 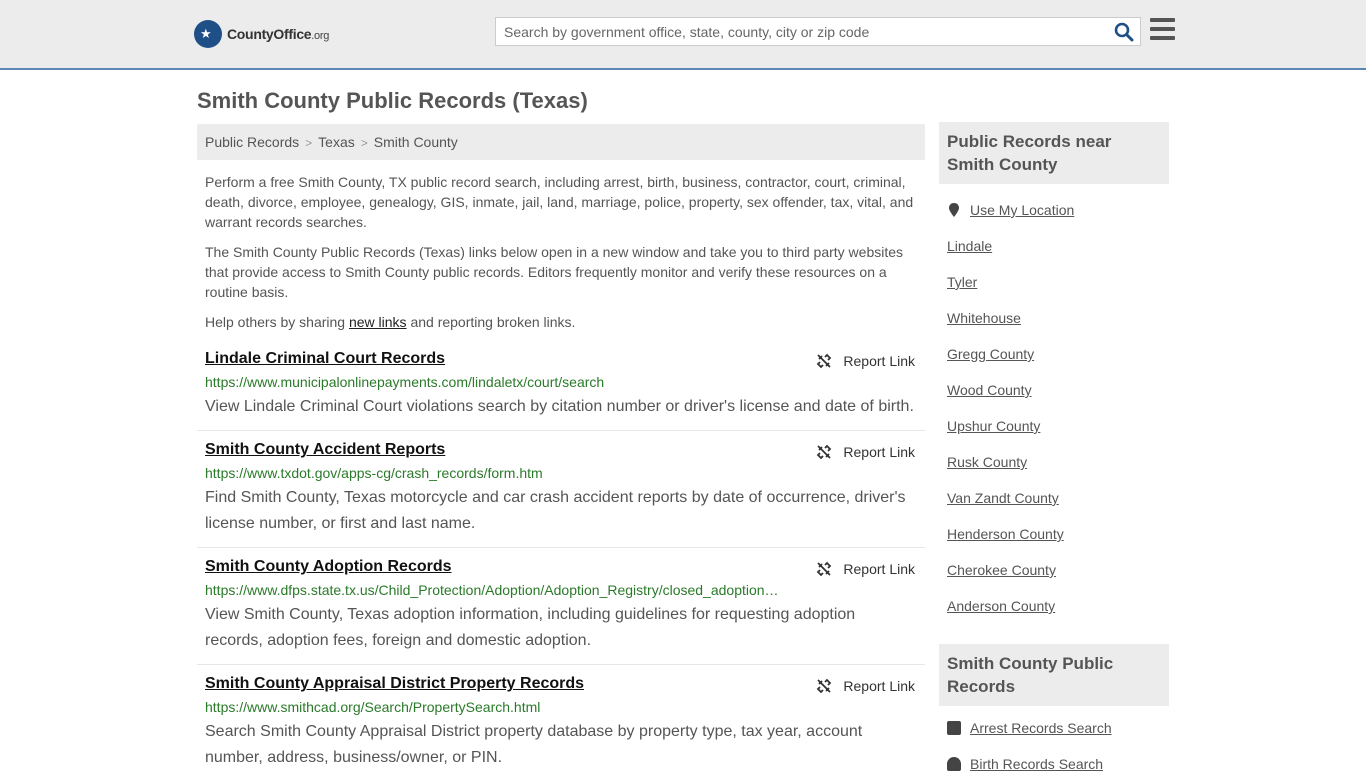 I want to click on nearby-link-van-zandt-county: Van Zandt County, so click(x=1003, y=498).